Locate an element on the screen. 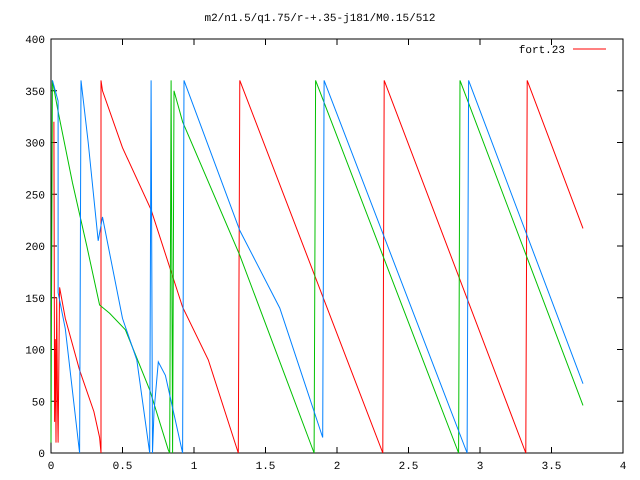 Image resolution: width=640 pixels, height=480 pixels. legend-line is located at coordinates (589, 49).